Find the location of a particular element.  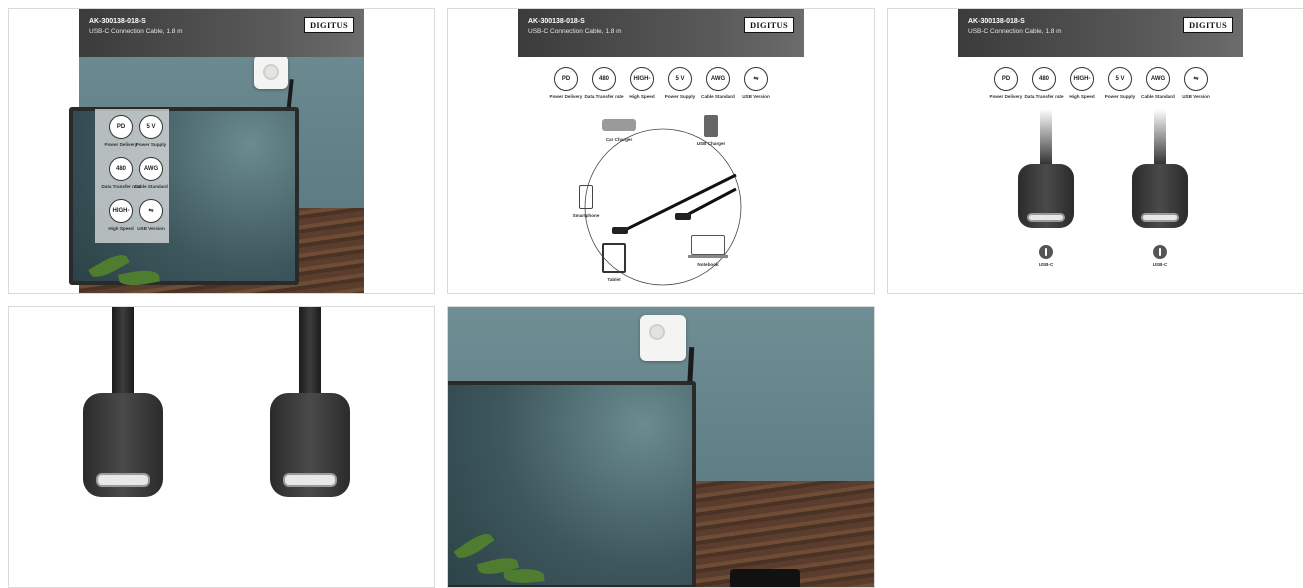

usb-charger: USB Charger is located at coordinates (711, 130).